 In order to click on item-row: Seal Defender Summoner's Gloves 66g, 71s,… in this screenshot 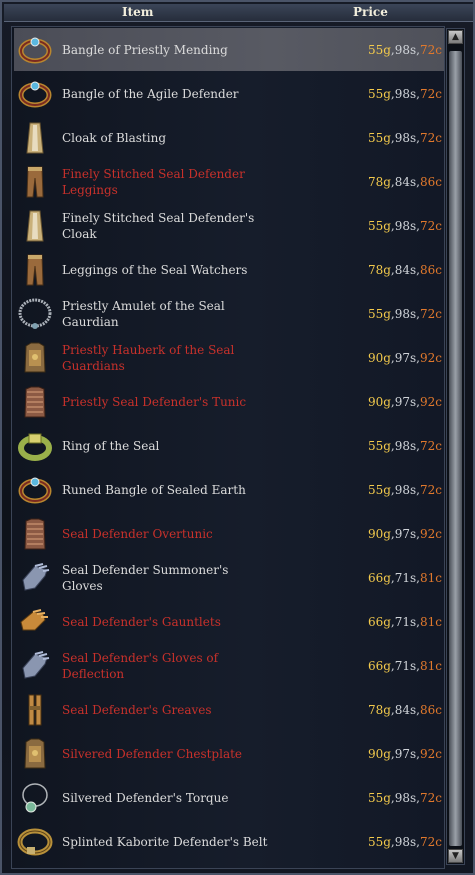, I will do `click(229, 577)`.